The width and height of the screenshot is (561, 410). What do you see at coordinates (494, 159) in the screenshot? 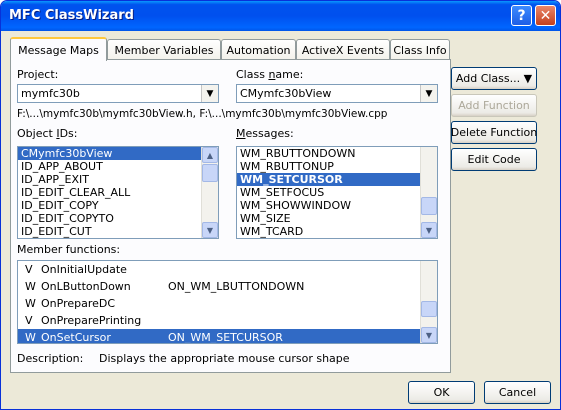
I see `edit-code-button: Edit Code` at bounding box center [494, 159].